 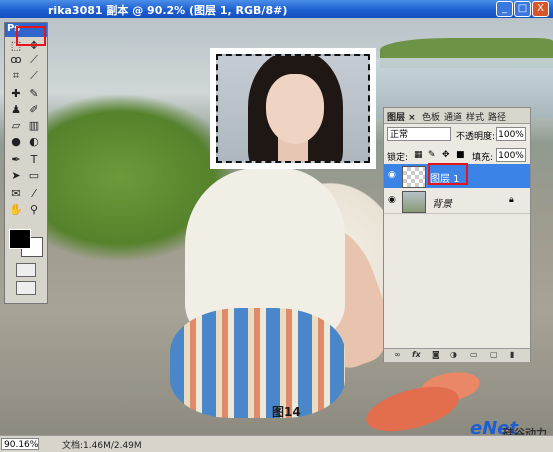 What do you see at coordinates (16, 210) in the screenshot?
I see `hand-icon: ✋` at bounding box center [16, 210].